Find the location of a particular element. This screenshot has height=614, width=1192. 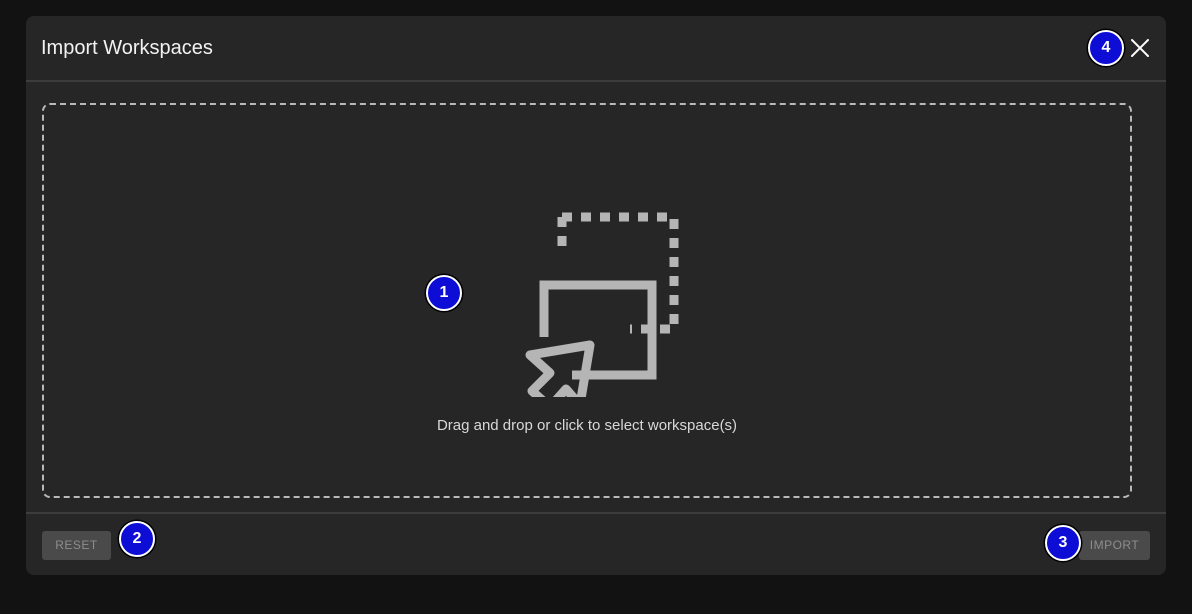

marker-4: 4 is located at coordinates (1106, 48).